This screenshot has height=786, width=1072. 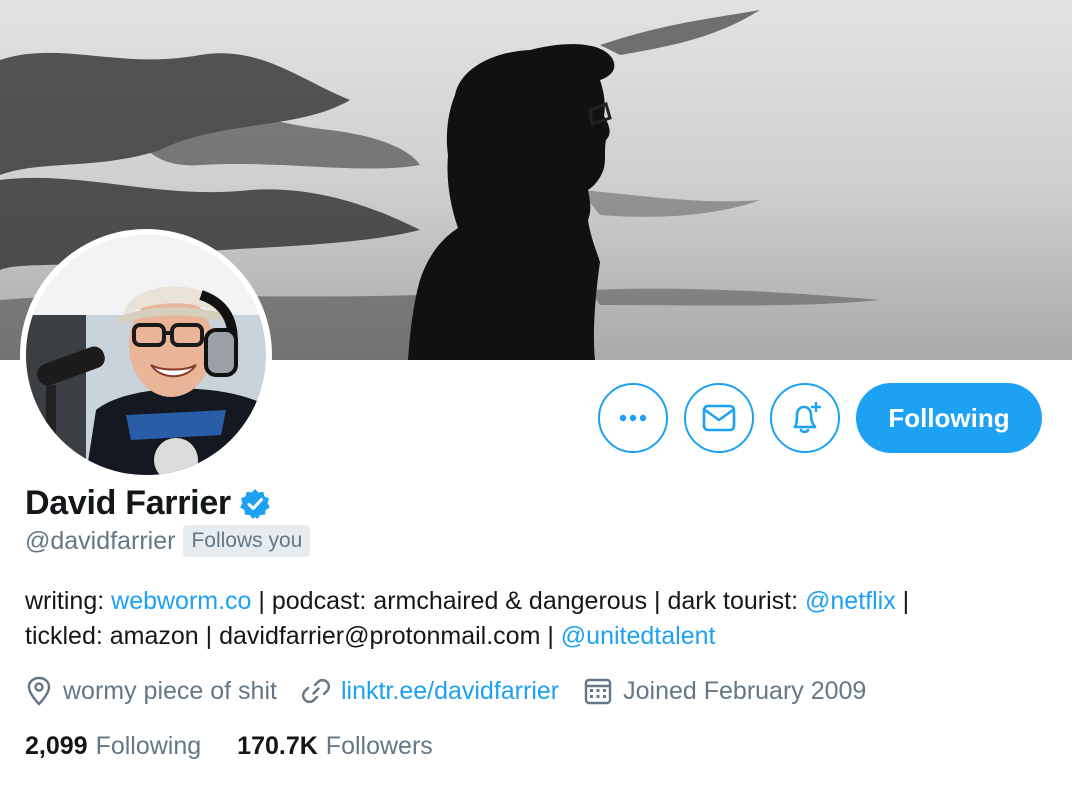 I want to click on location-pin-icon, so click(x=39, y=691).